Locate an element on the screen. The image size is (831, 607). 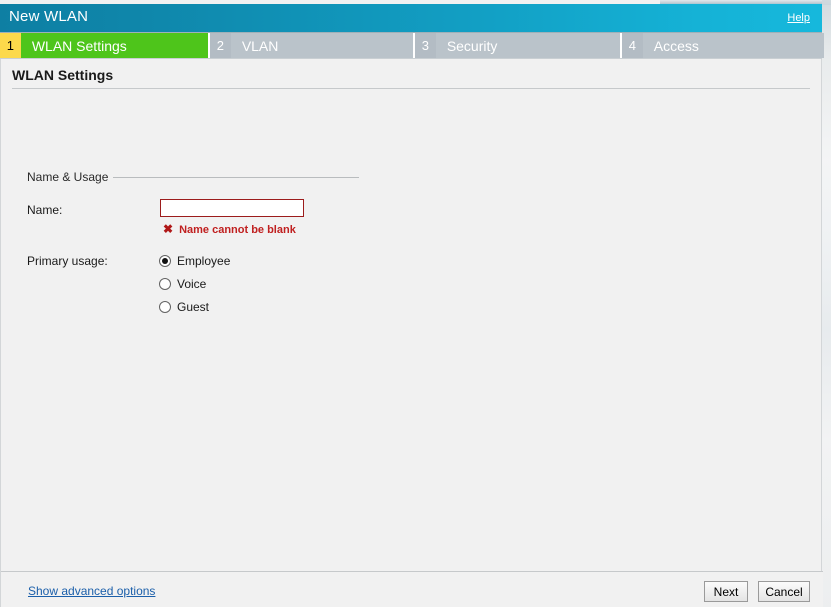
step-number-3: 3 is located at coordinates (425, 45).